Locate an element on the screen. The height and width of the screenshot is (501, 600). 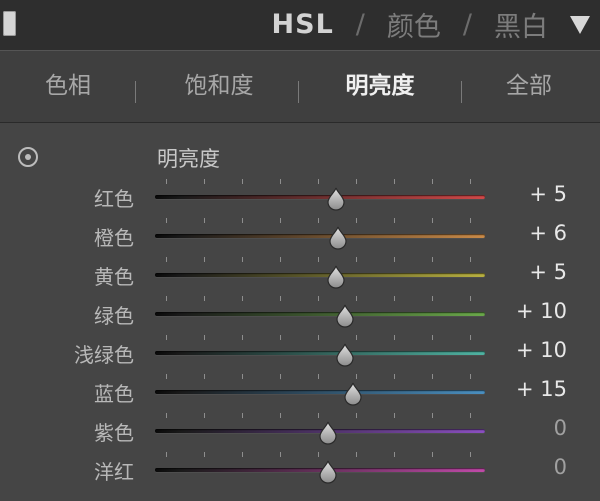
mode-switcher: HSL / 颜色 / 黑白 is located at coordinates (410, 24).